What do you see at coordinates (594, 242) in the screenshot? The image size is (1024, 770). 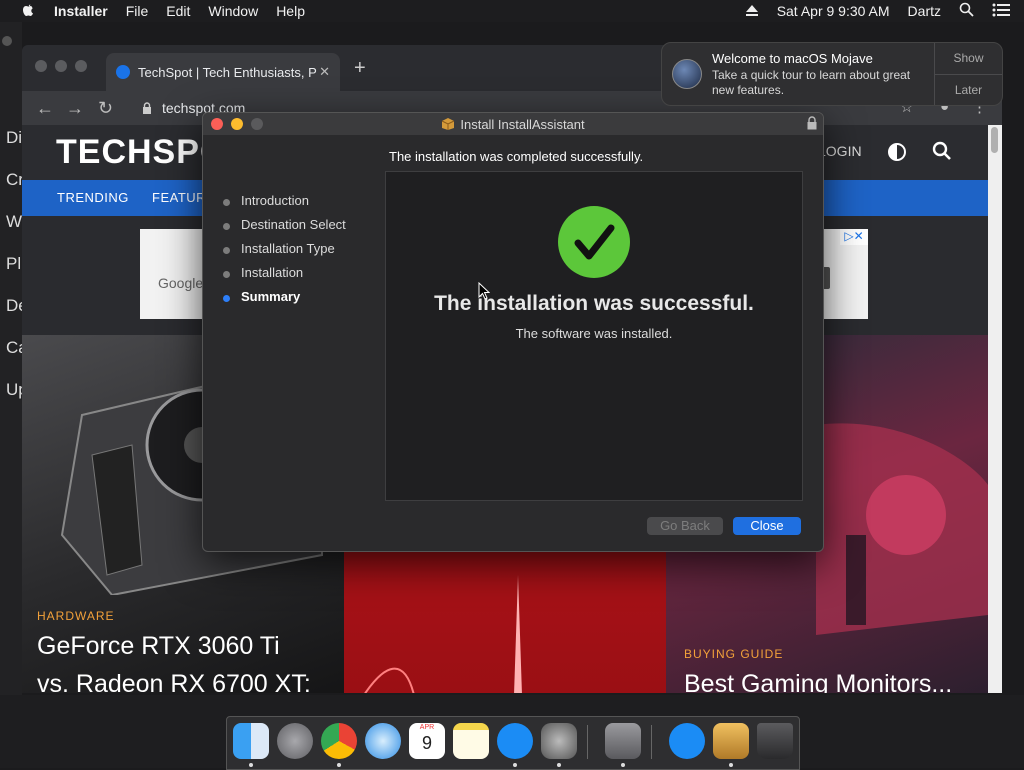 I see `success-checkmark-icon` at bounding box center [594, 242].